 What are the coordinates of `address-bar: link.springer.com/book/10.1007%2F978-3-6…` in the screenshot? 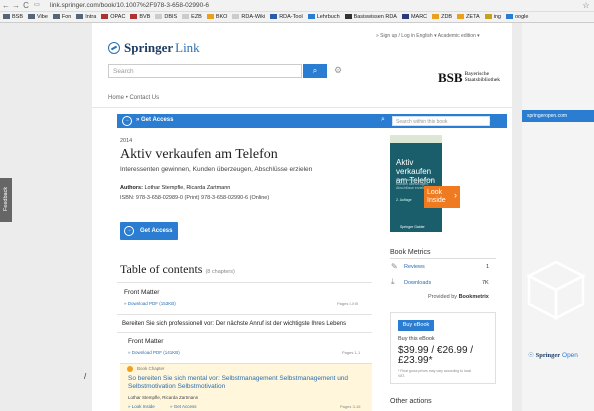 It's located at (129, 5).